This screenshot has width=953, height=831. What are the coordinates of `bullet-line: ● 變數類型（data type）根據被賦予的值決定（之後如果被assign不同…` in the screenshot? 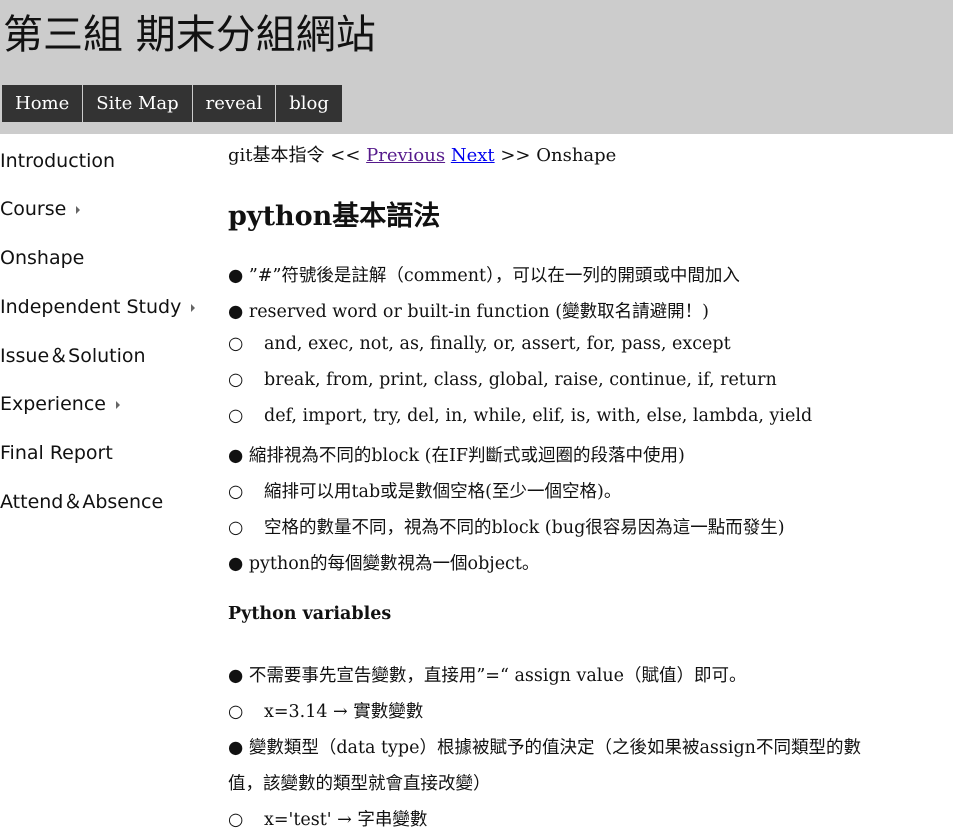 It's located at (544, 748).